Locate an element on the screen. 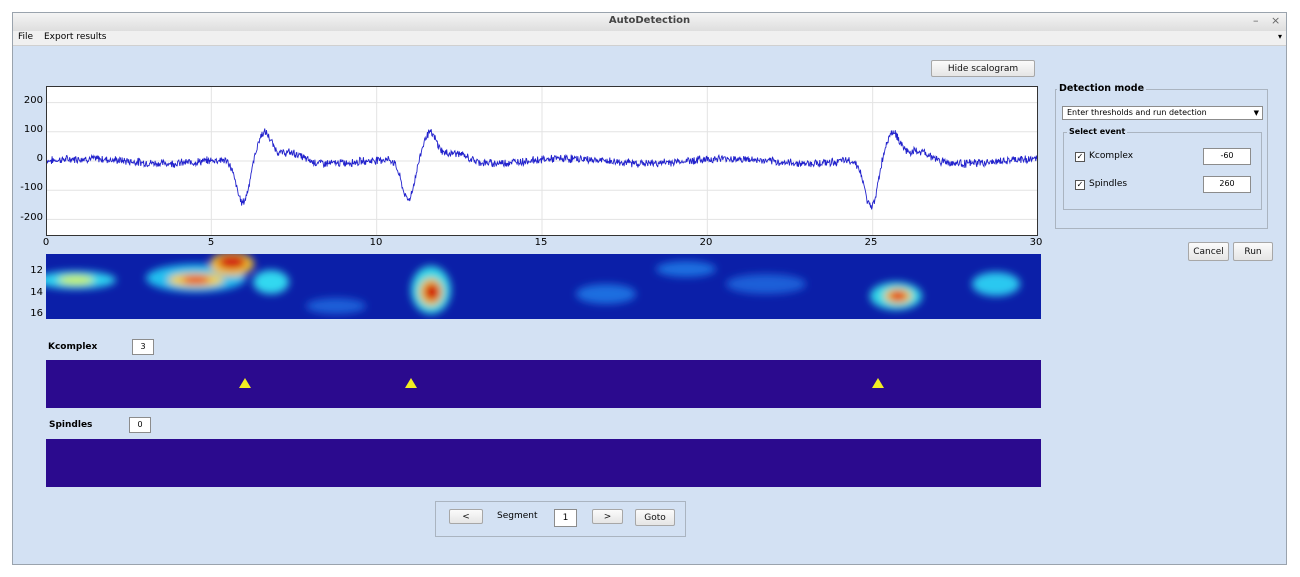 This screenshot has height=577, width=1300. segment-navigation-panel: < Segment 1 > Goto is located at coordinates (560, 519).